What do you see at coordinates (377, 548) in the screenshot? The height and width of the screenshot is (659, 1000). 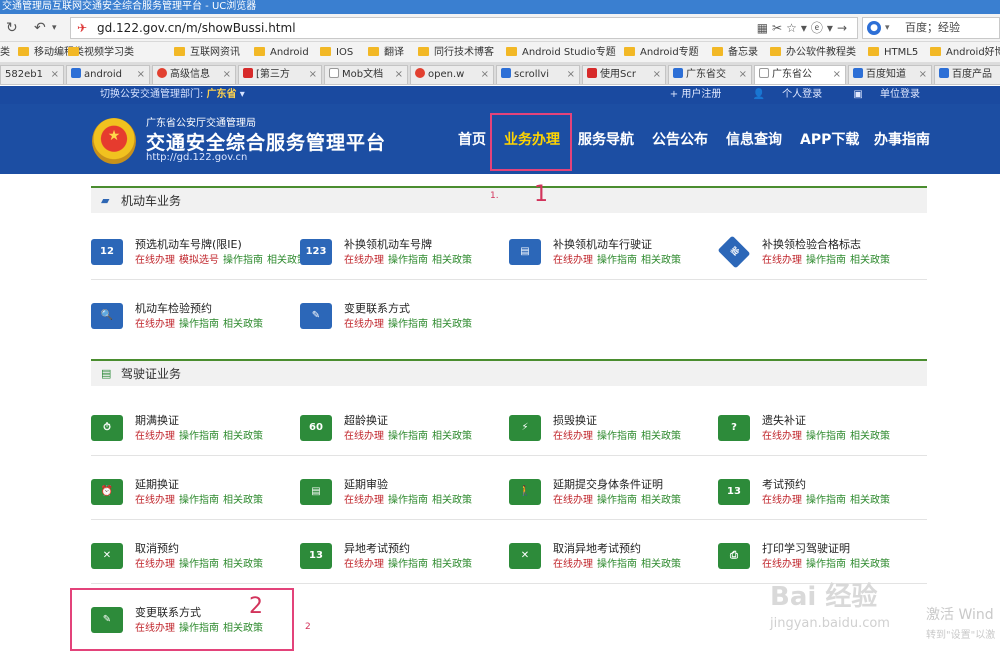 I see `service-name: 异地考试预约` at bounding box center [377, 548].